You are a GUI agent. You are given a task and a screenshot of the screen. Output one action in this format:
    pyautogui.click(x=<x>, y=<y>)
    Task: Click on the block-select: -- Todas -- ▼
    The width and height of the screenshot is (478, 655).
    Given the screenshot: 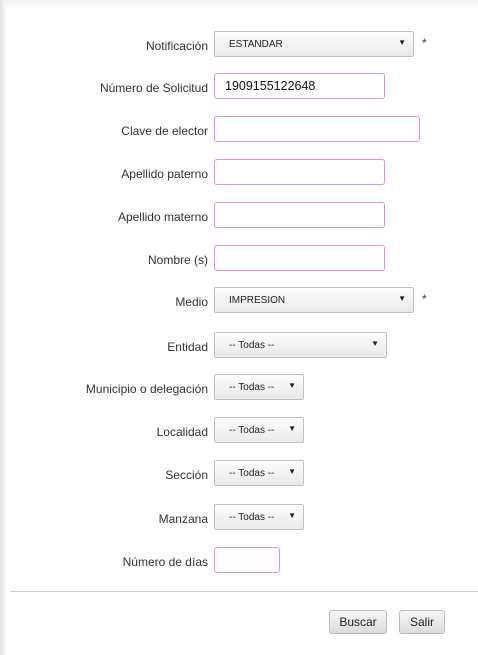 What is the action you would take?
    pyautogui.click(x=259, y=517)
    